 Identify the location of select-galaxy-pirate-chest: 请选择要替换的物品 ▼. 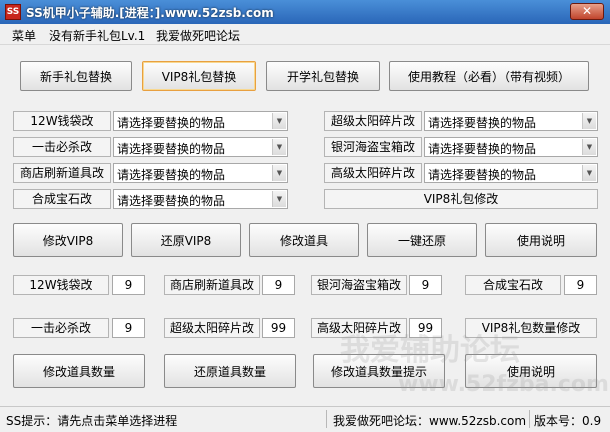
(511, 147).